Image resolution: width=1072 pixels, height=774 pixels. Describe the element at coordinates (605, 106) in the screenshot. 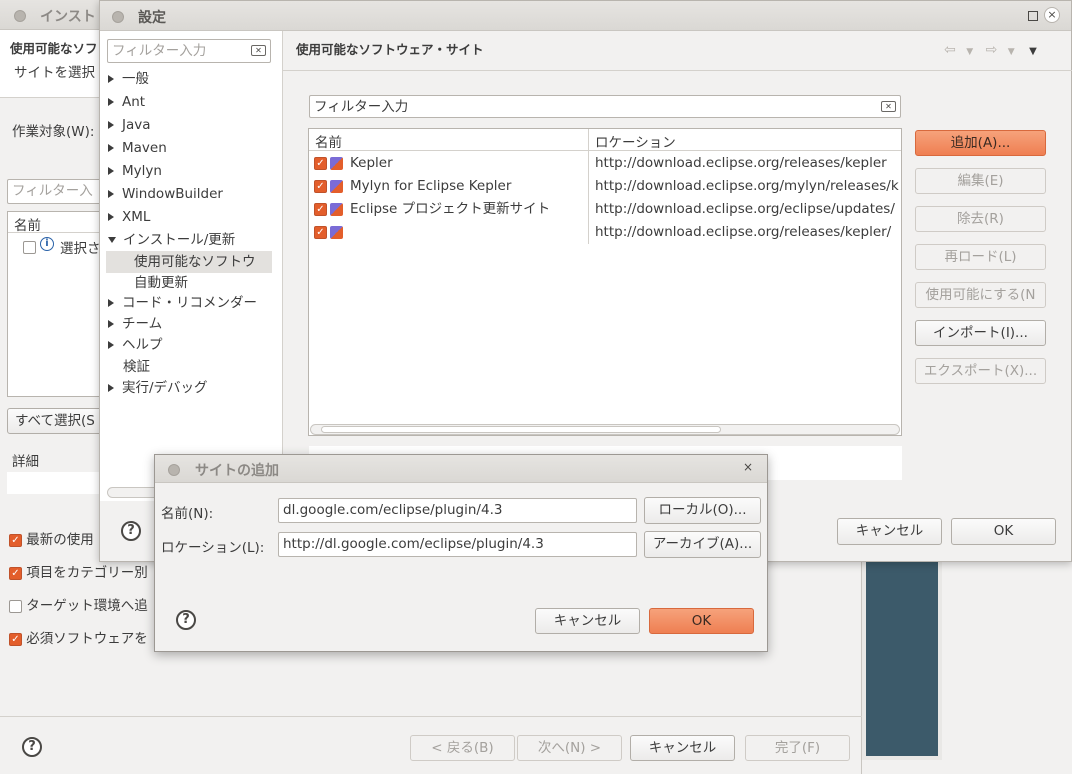

I see `site-filter-input: フィルター入力 ✕` at that location.